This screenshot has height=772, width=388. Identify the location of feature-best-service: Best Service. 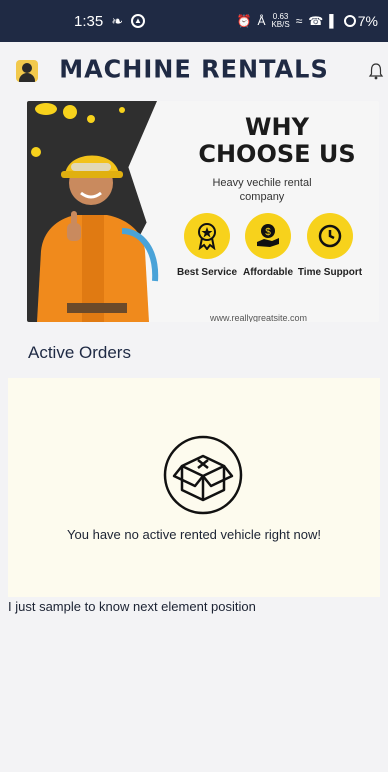
(207, 245).